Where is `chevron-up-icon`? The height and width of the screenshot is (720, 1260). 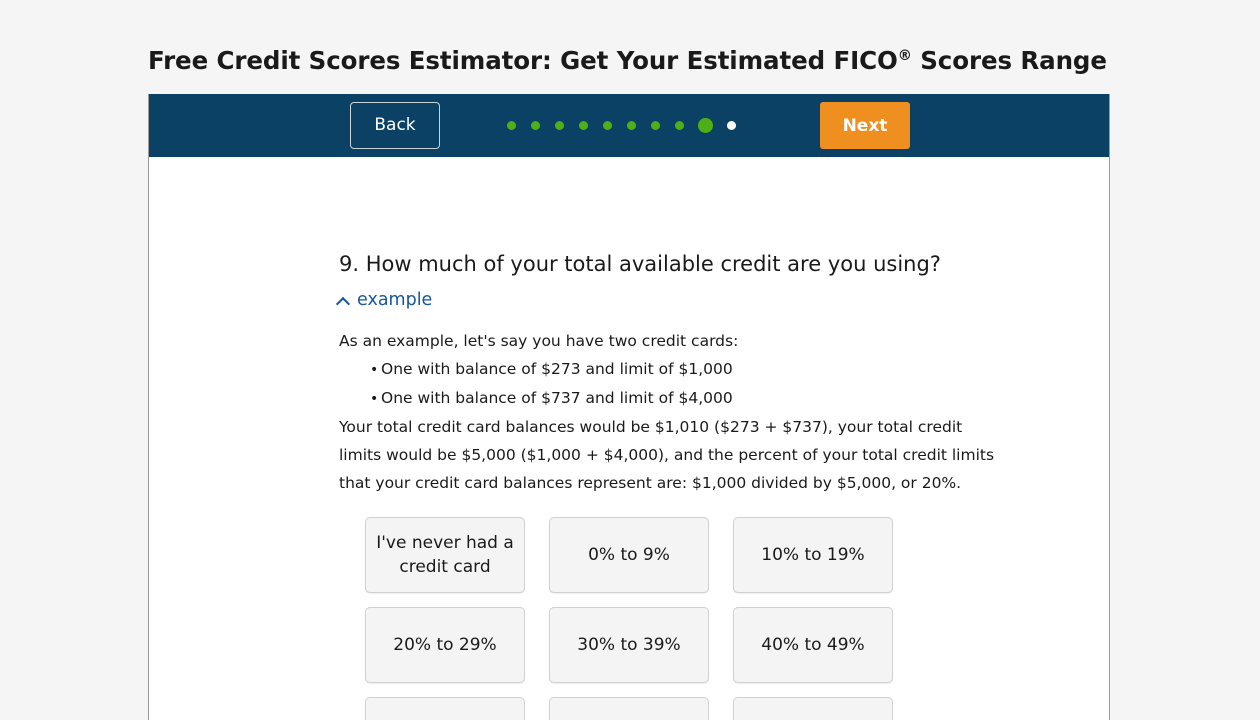 chevron-up-icon is located at coordinates (343, 301).